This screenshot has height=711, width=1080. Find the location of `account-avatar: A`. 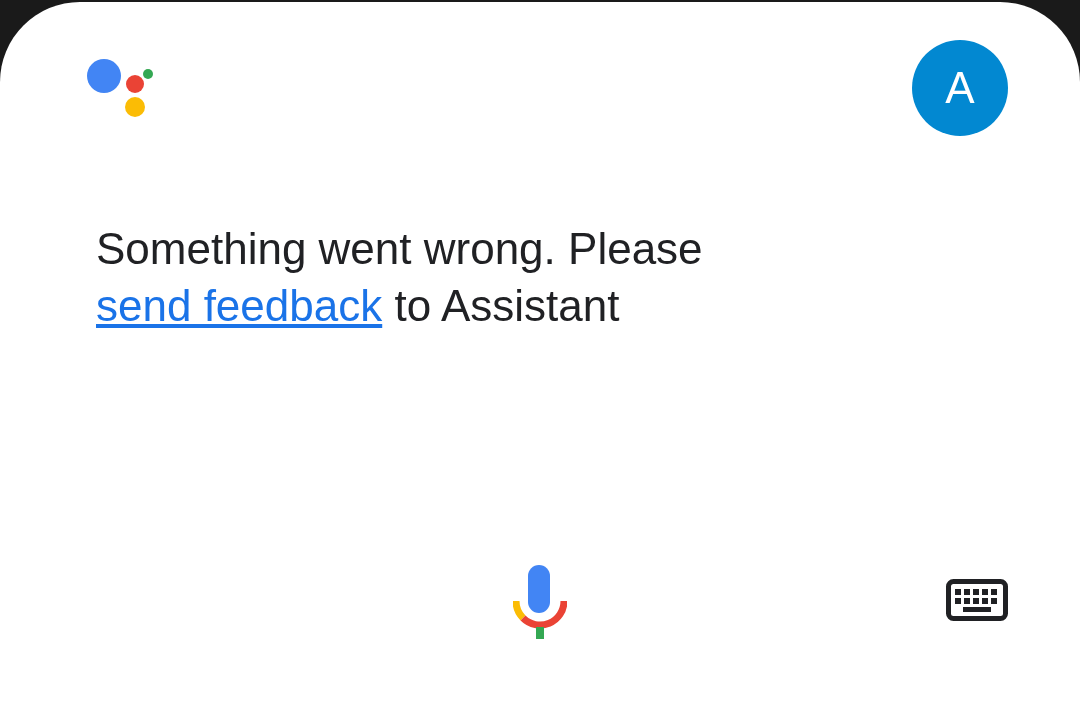

account-avatar: A is located at coordinates (960, 88).